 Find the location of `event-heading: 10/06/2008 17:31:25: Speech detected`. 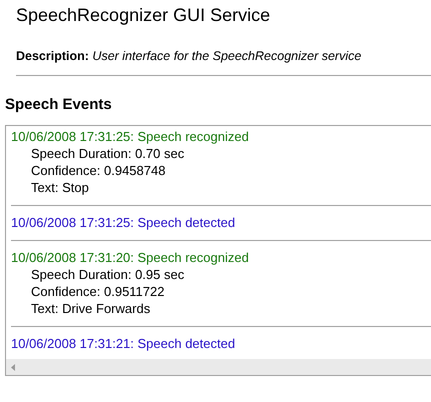

event-heading: 10/06/2008 17:31:25: Speech detected is located at coordinates (123, 222).